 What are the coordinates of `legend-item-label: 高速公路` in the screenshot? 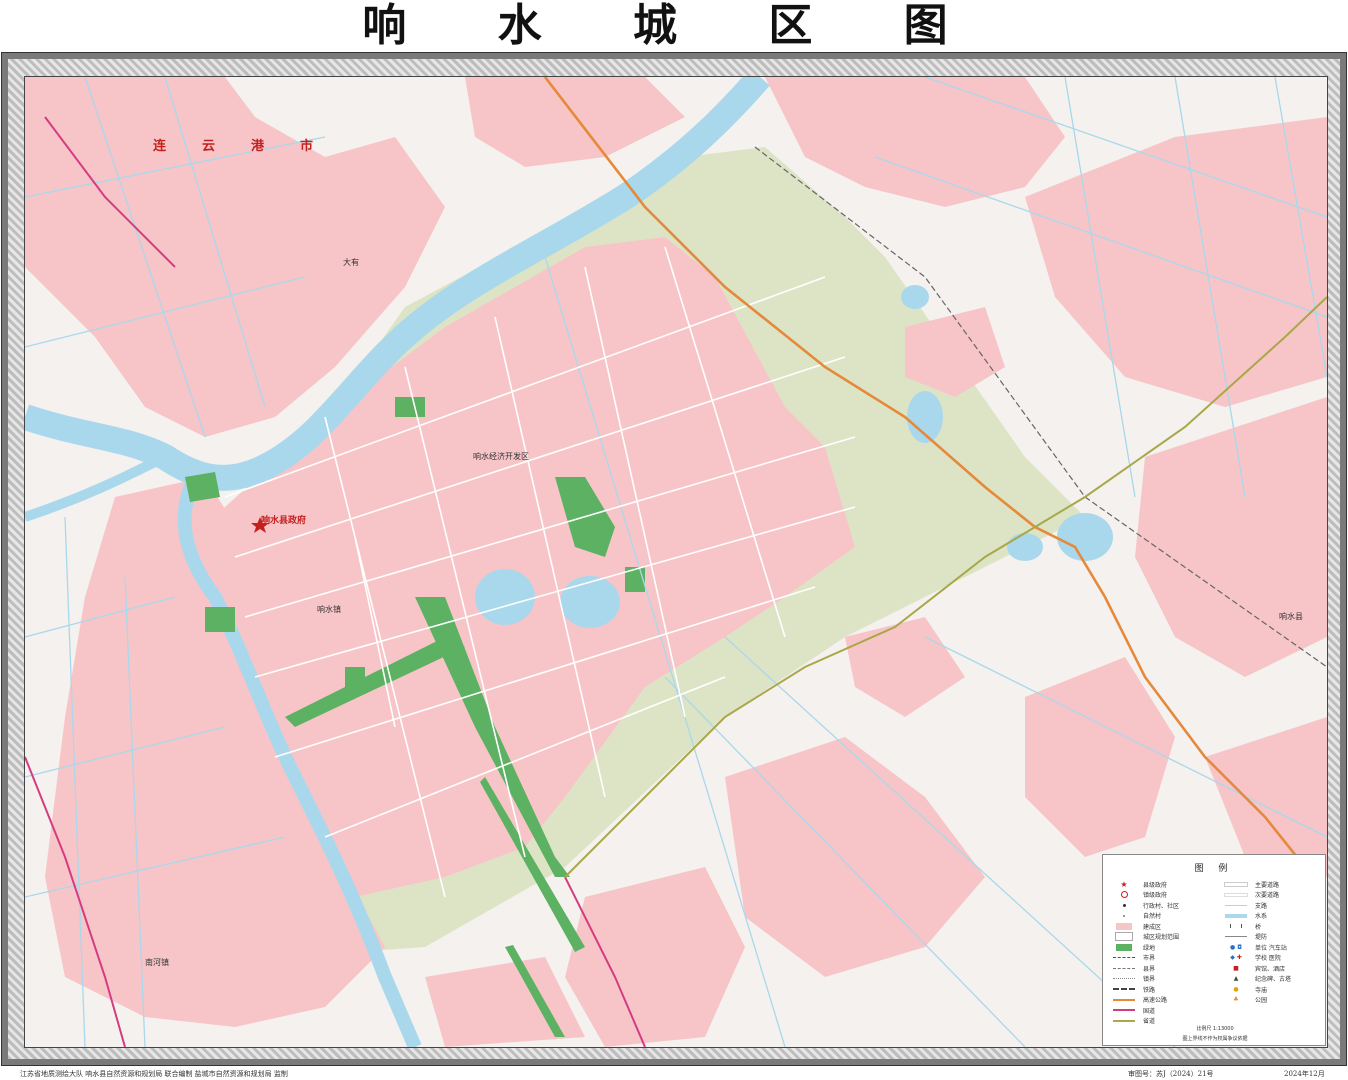 It's located at (1155, 1001).